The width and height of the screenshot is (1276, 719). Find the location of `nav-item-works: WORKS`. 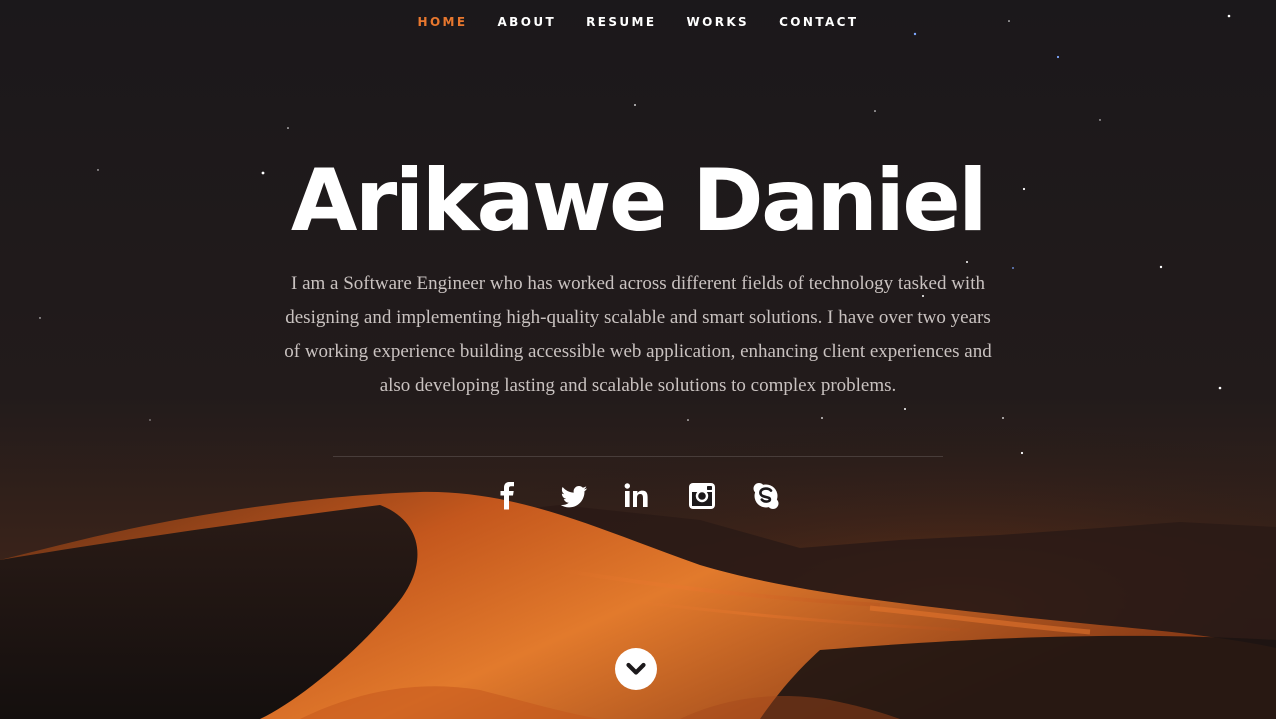

nav-item-works: WORKS is located at coordinates (717, 22).